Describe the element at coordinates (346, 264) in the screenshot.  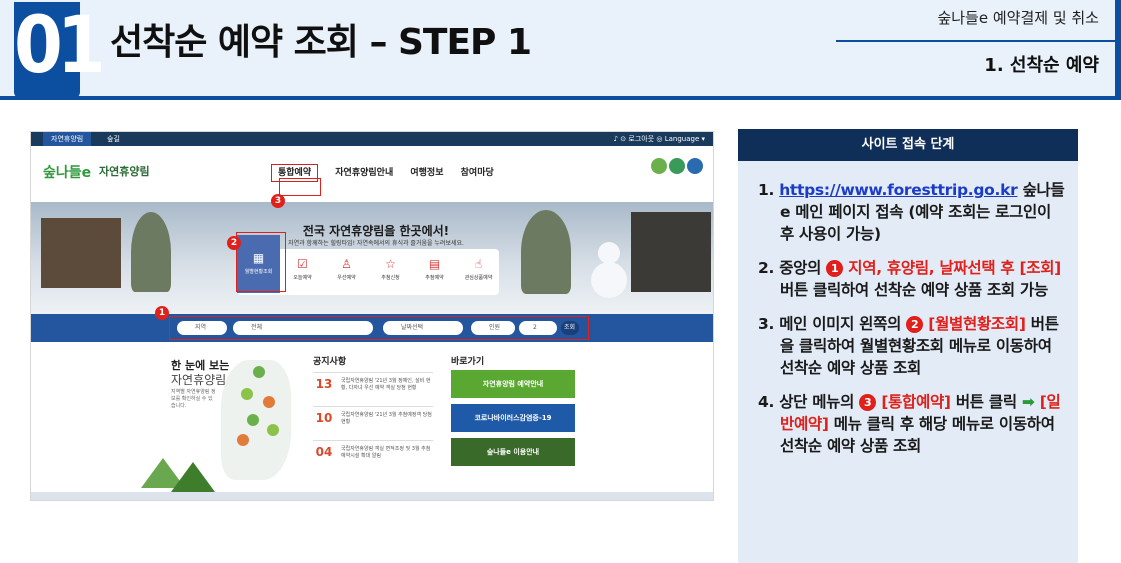
I see `user-icon: ♙` at that location.